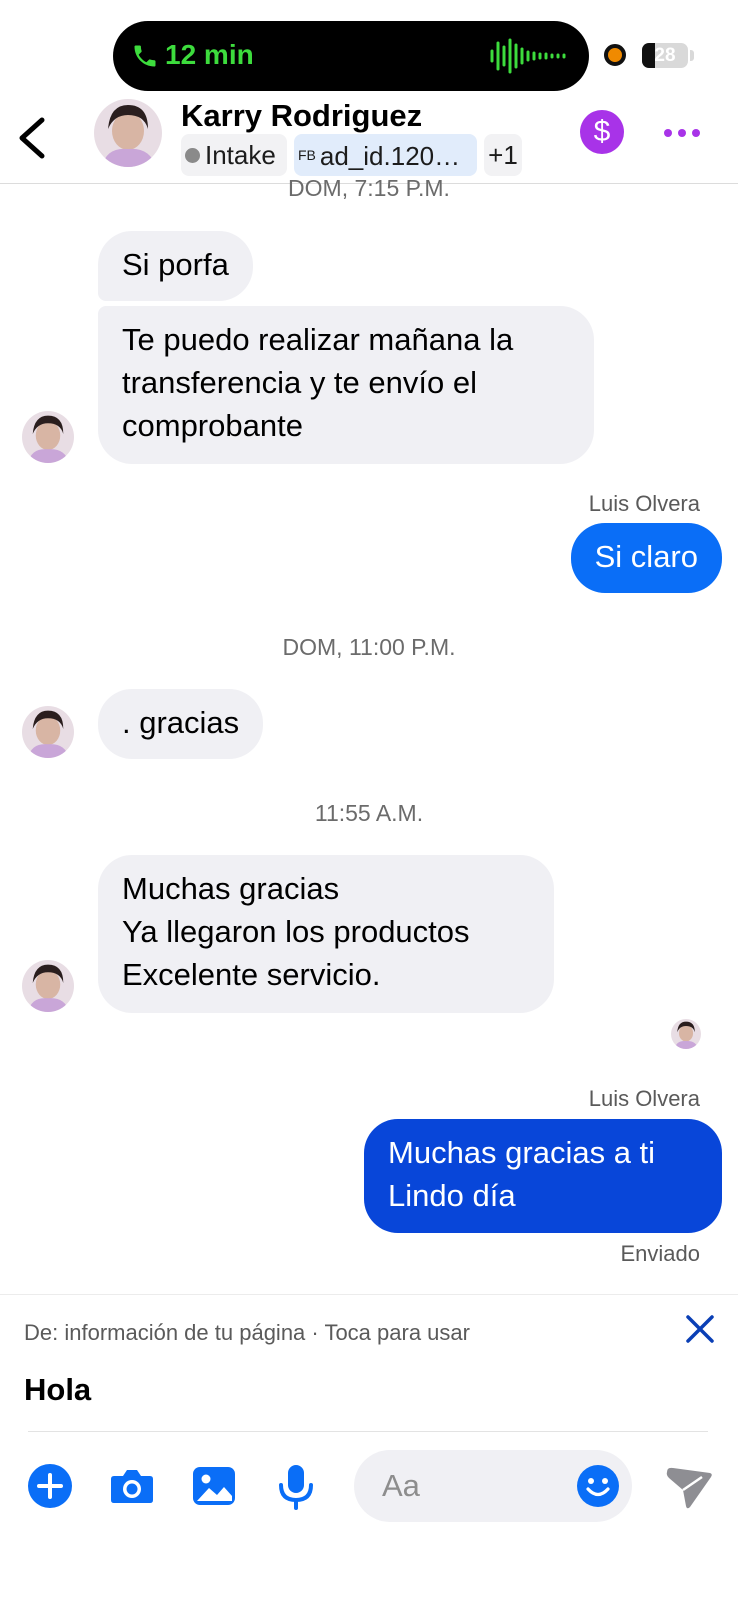 The height and width of the screenshot is (1600, 738). What do you see at coordinates (351, 56) in the screenshot?
I see `dynamic-island: 12 min` at bounding box center [351, 56].